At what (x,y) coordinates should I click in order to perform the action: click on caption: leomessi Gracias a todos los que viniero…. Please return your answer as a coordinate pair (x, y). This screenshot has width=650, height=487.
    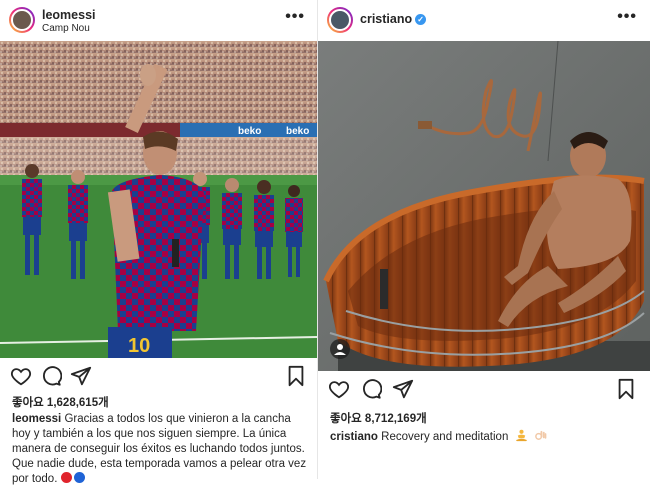
    Looking at the image, I should click on (160, 449).